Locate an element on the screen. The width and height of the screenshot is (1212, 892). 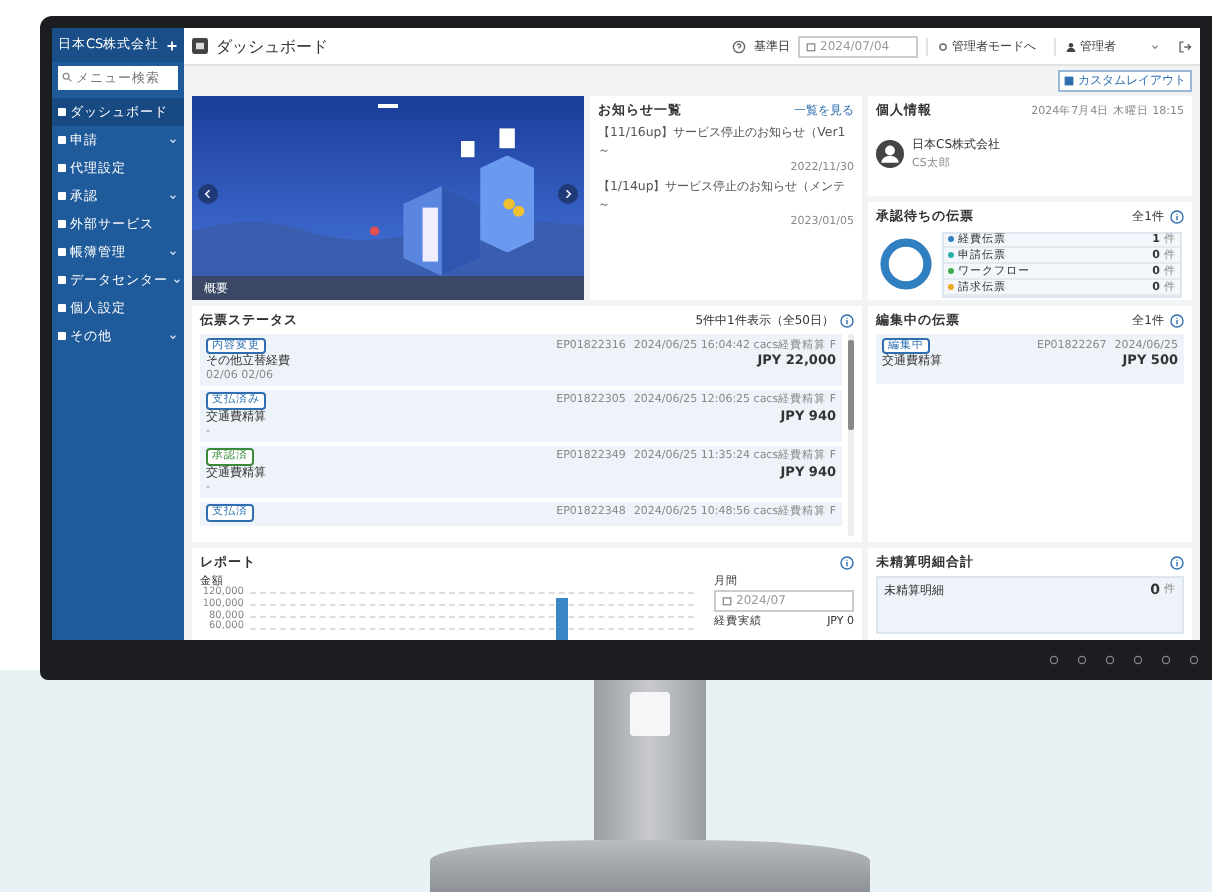
next-slide-button is located at coordinates (568, 194).